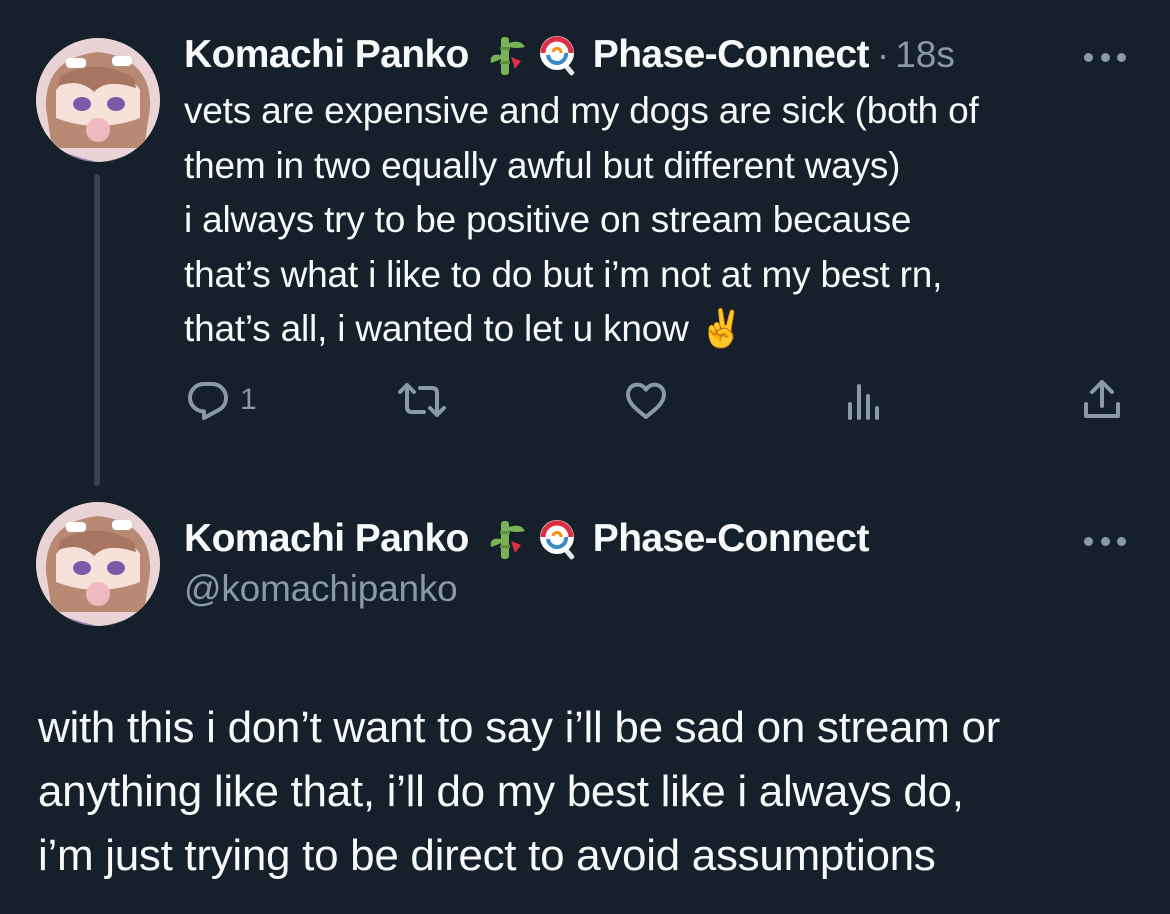  I want to click on retweet-button, so click(422, 400).